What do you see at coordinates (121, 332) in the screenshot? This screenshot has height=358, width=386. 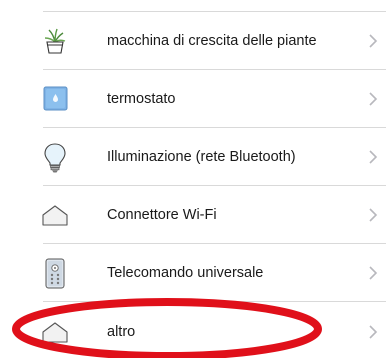 I see `list-item-label: altro` at bounding box center [121, 332].